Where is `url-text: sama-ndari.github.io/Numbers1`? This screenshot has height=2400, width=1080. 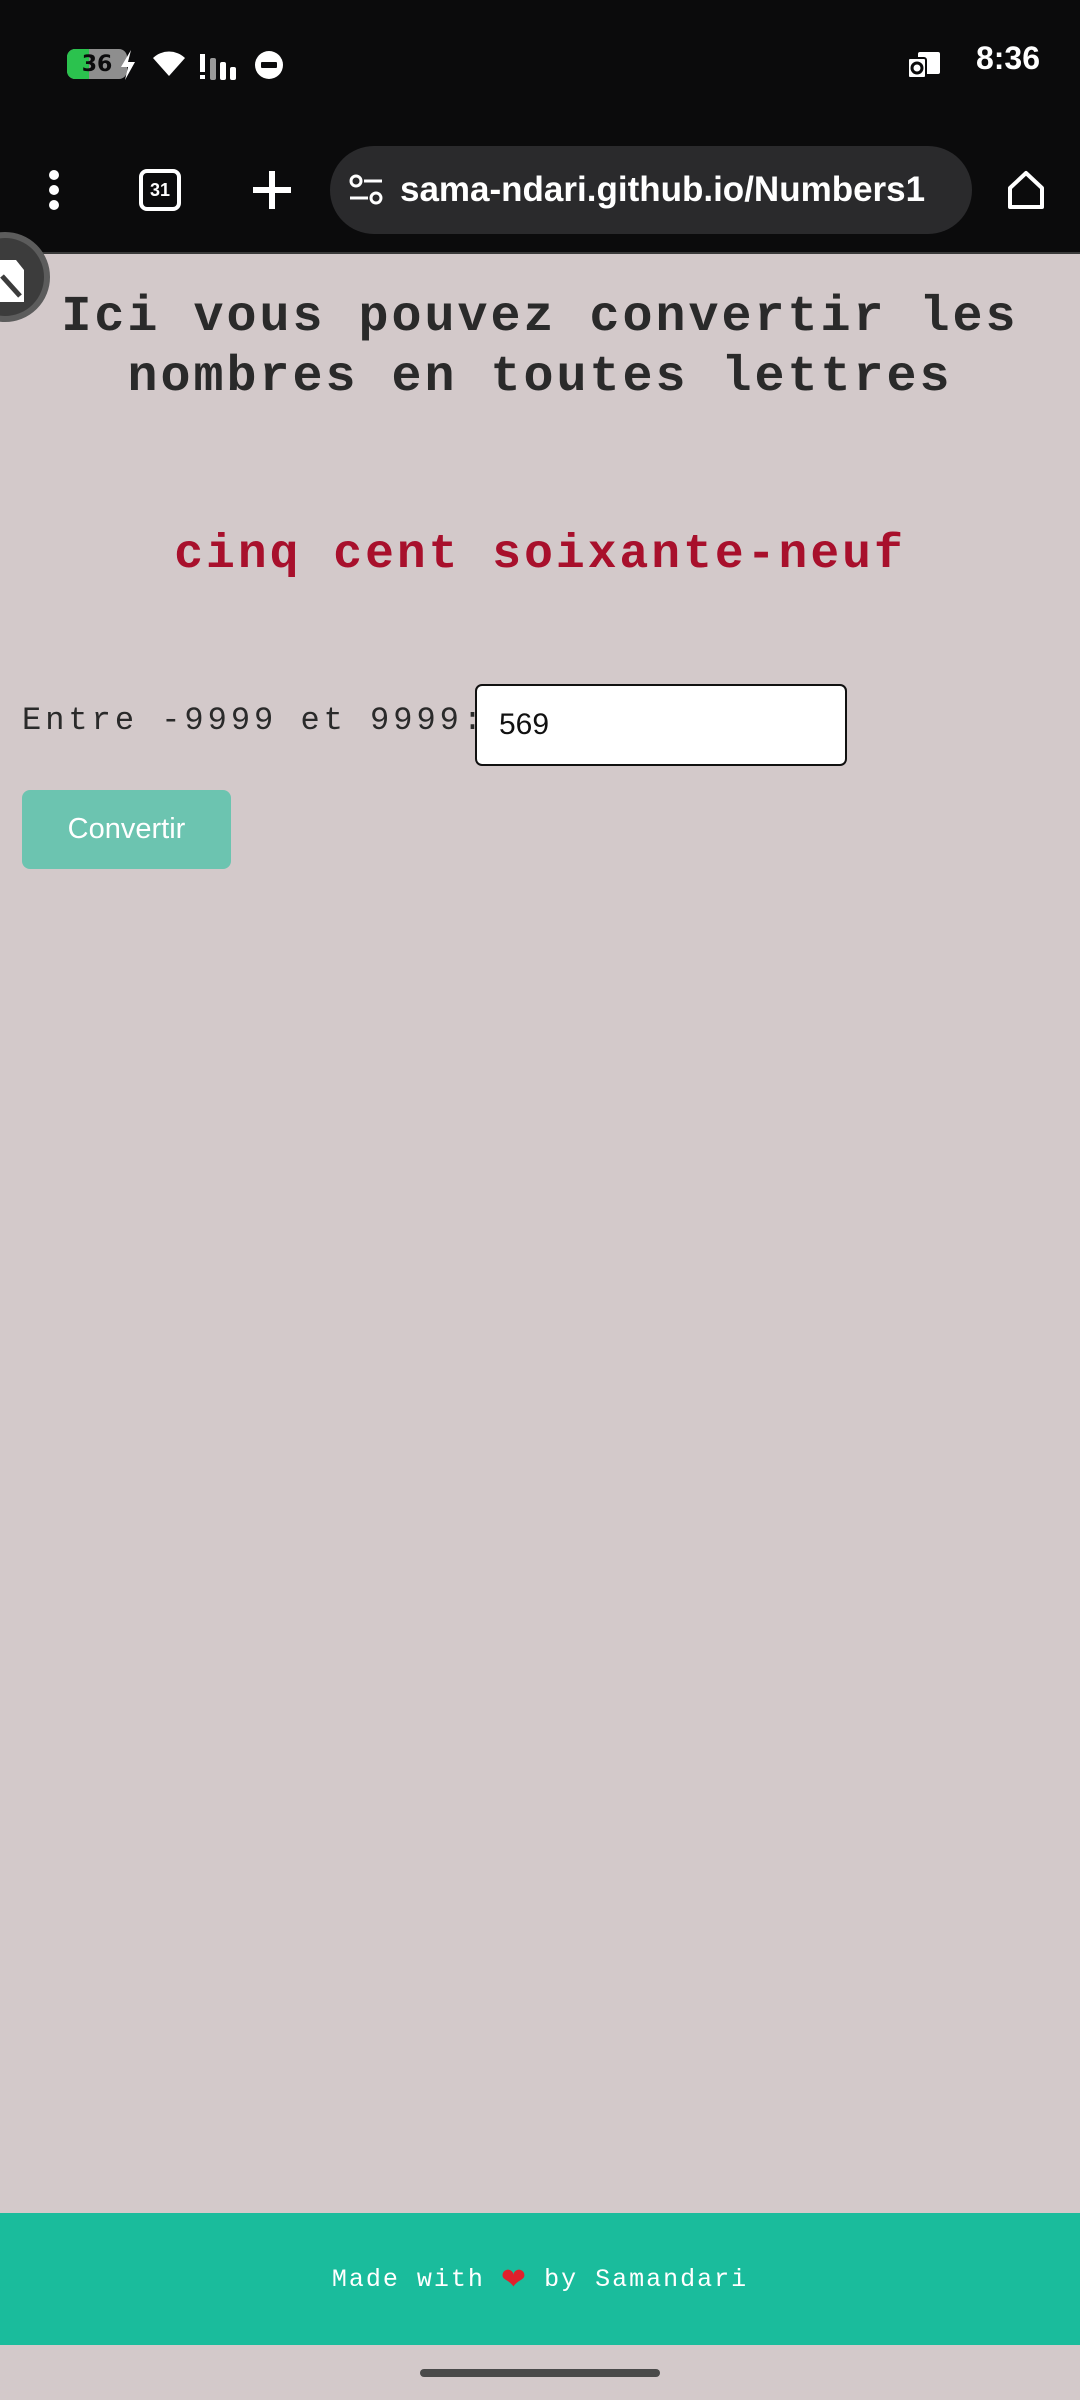 url-text: sama-ndari.github.io/Numbers1 is located at coordinates (680, 190).